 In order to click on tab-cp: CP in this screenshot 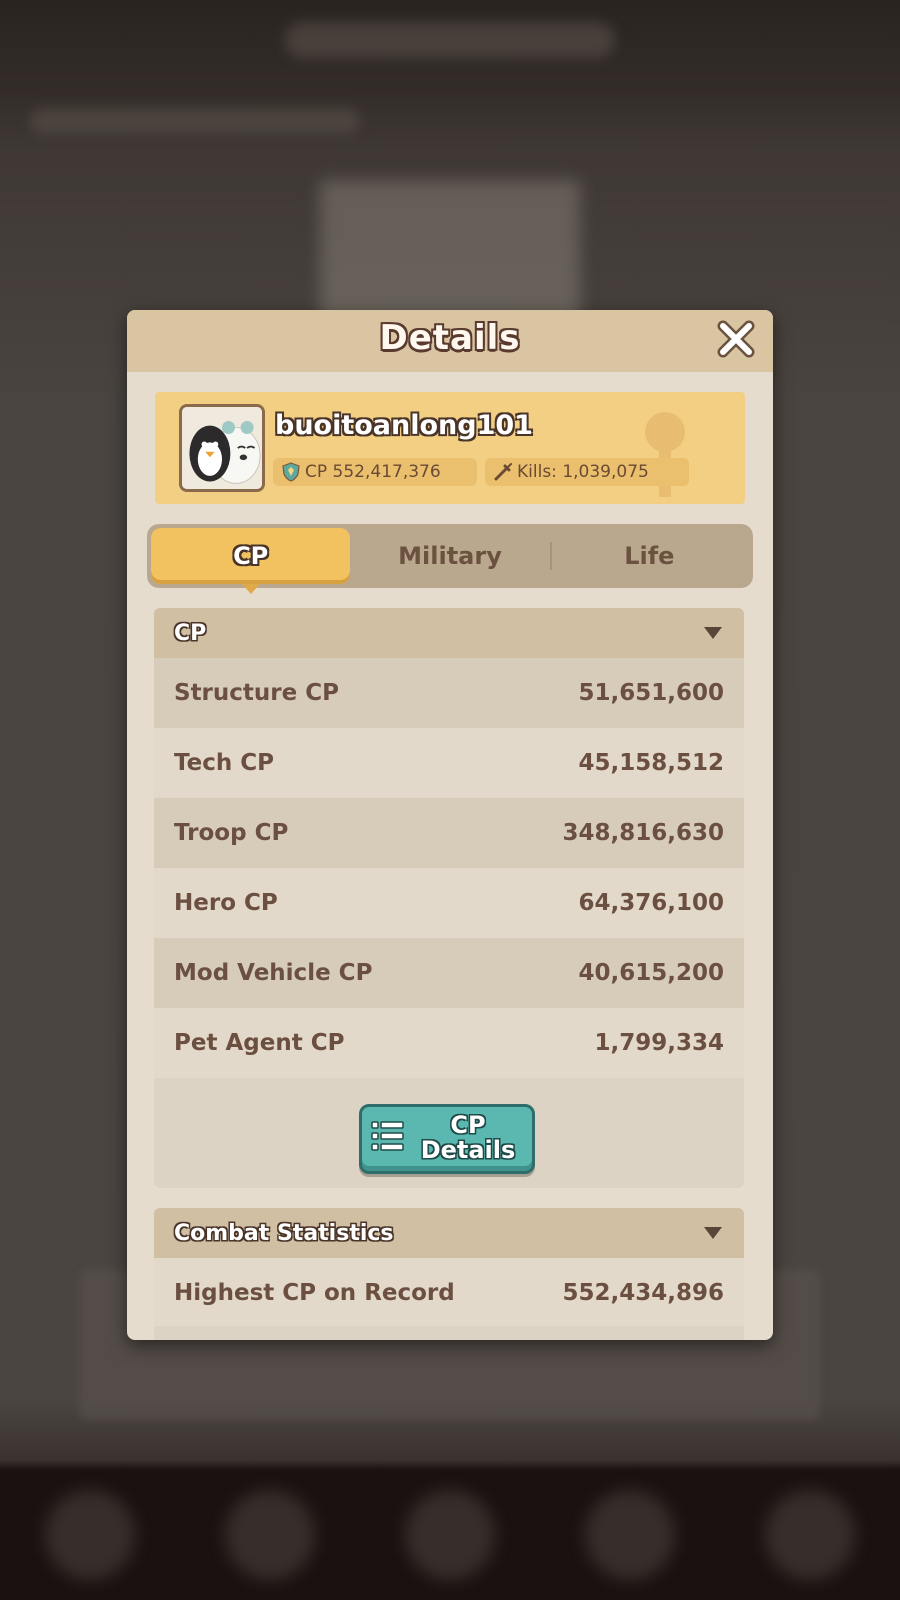, I will do `click(251, 561)`.